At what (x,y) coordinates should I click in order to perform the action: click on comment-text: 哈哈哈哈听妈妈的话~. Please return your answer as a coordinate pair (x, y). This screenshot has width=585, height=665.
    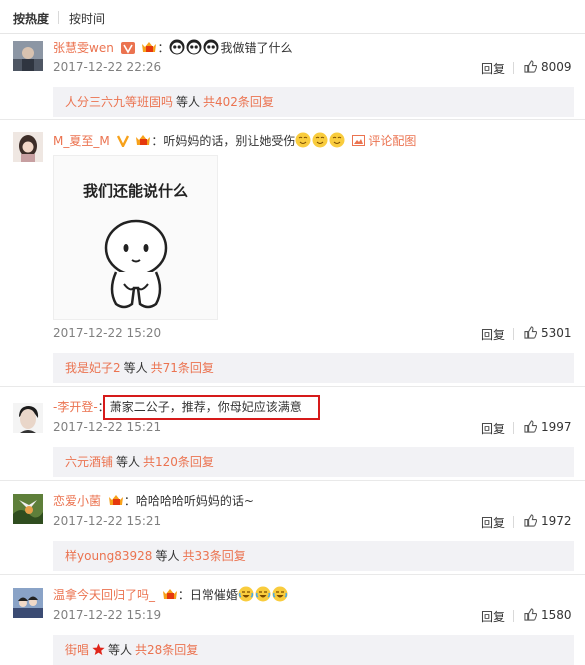
    Looking at the image, I should click on (194, 501).